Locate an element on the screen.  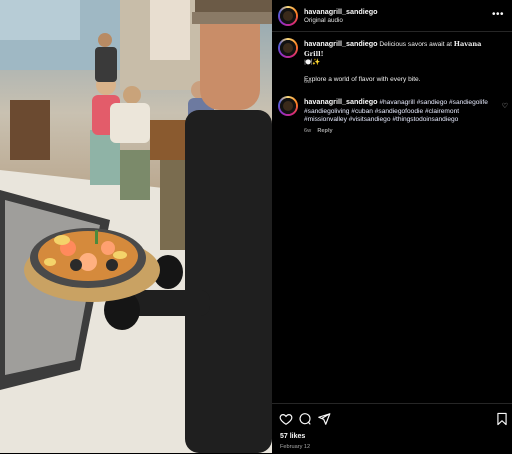
comment-avatar is located at coordinates (288, 106).